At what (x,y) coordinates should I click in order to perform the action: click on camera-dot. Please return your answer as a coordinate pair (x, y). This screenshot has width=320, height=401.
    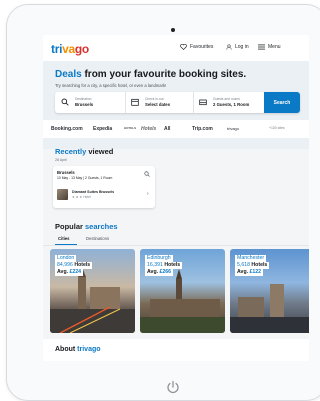
    Looking at the image, I should click on (173, 30).